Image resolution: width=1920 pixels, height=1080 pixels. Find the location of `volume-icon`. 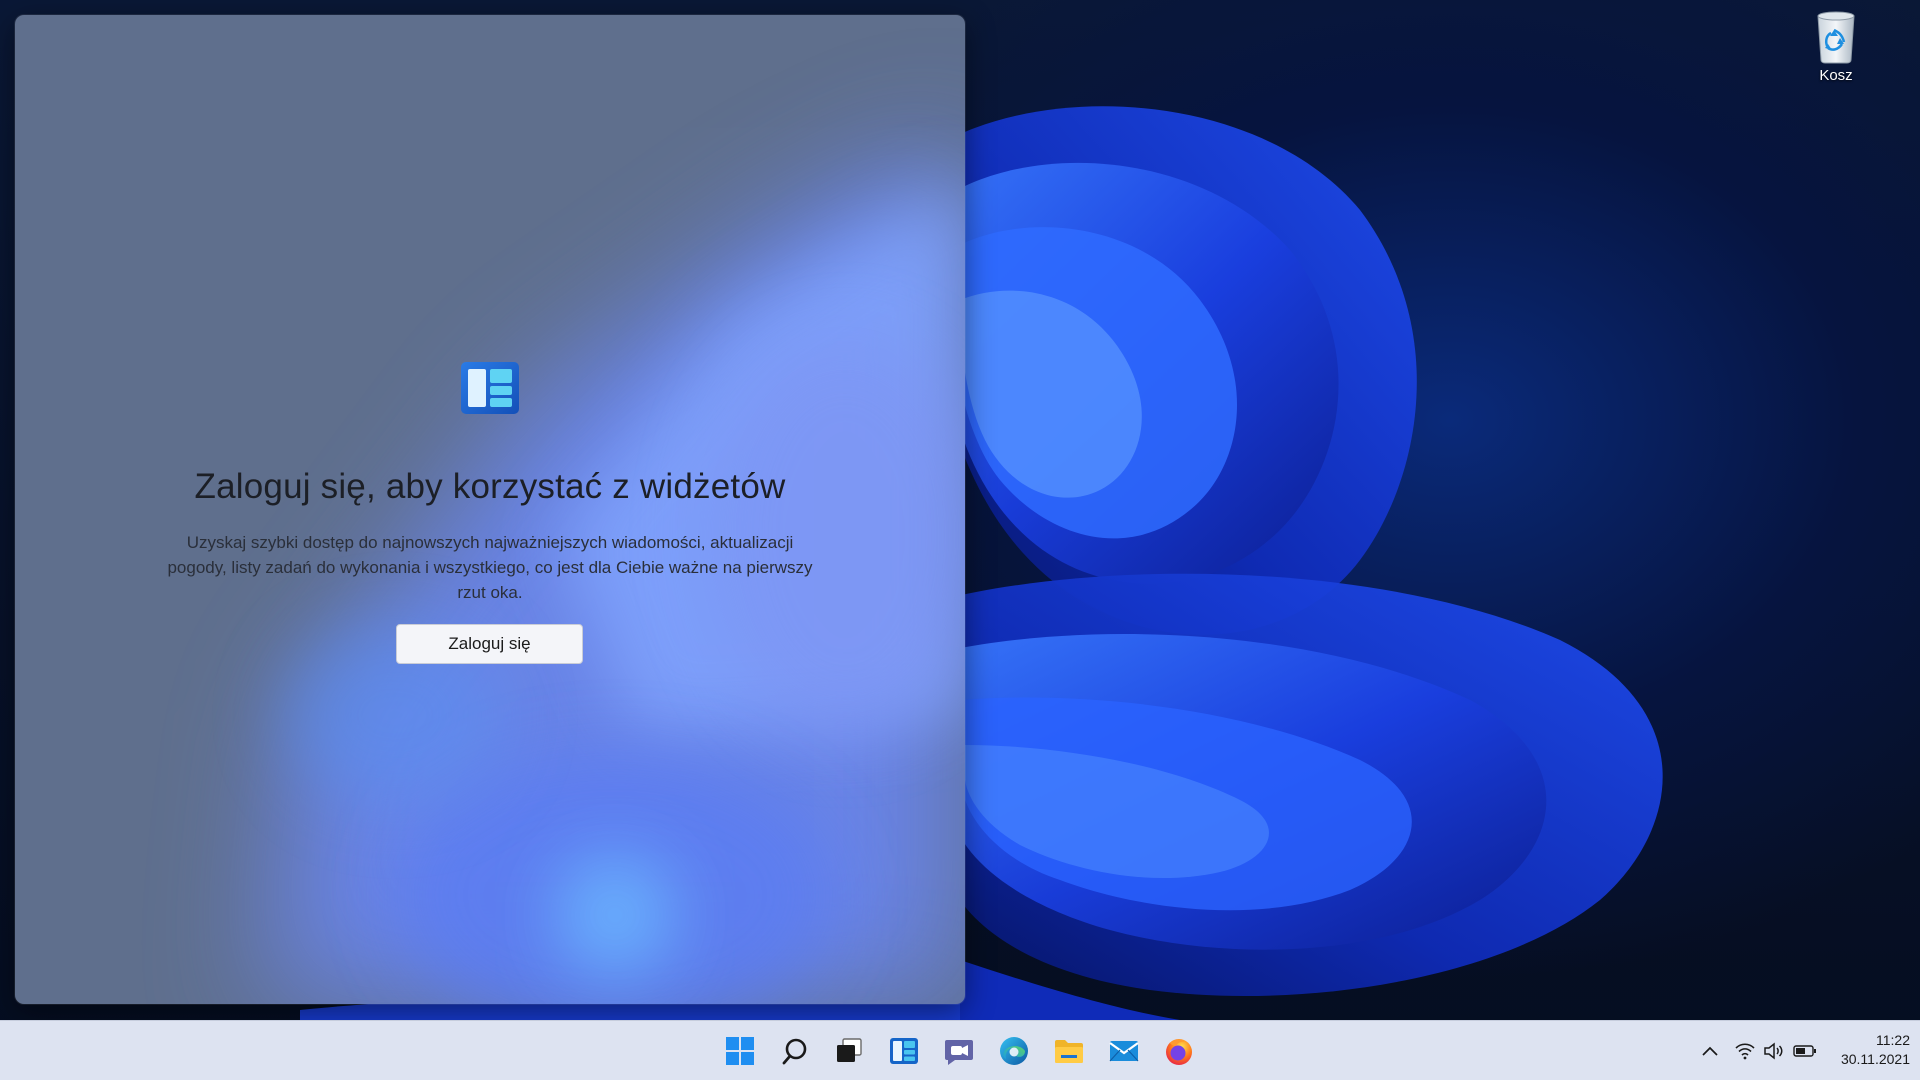

volume-icon is located at coordinates (1774, 1051).